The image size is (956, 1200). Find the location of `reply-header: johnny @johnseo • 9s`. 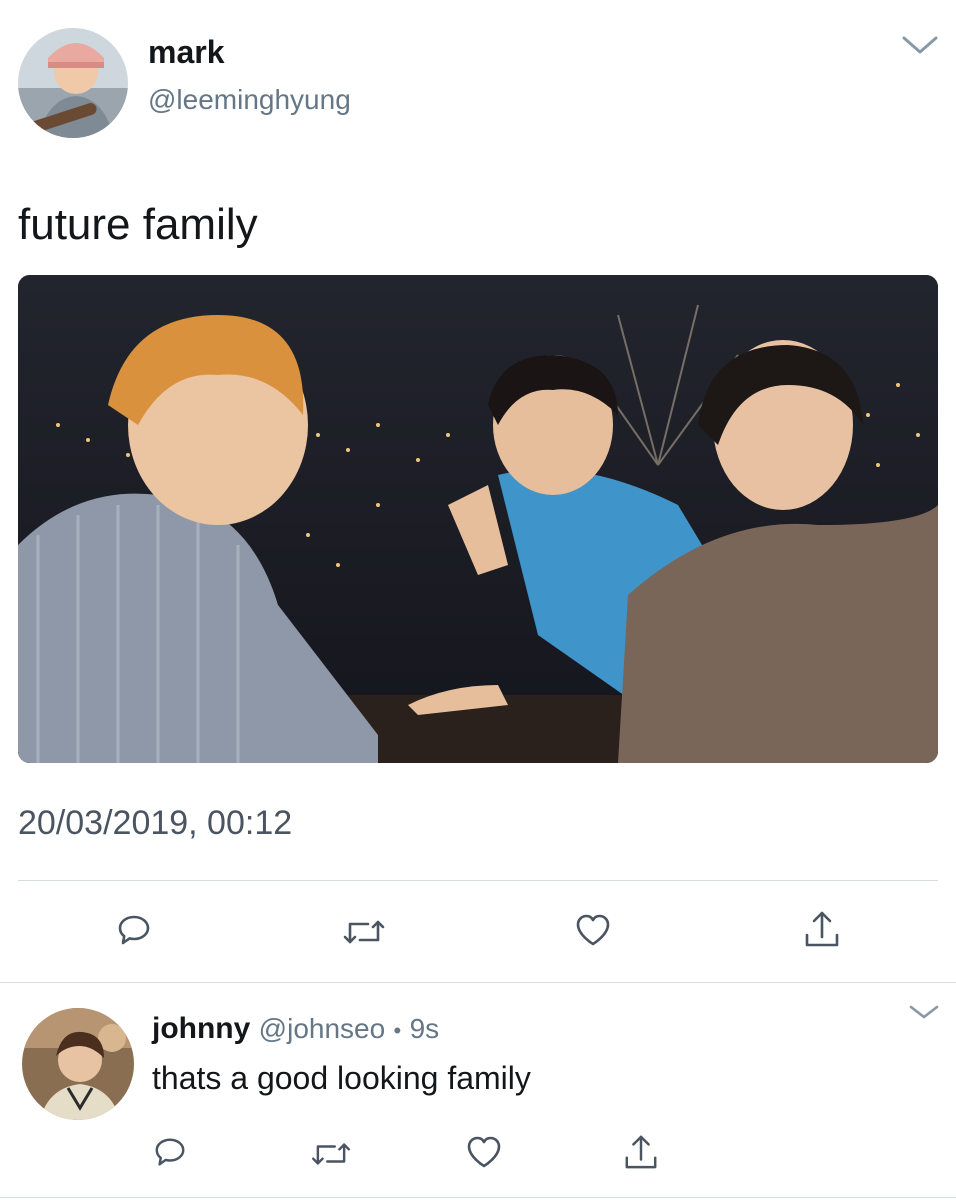

reply-header: johnny @johnseo • 9s is located at coordinates (295, 1029).